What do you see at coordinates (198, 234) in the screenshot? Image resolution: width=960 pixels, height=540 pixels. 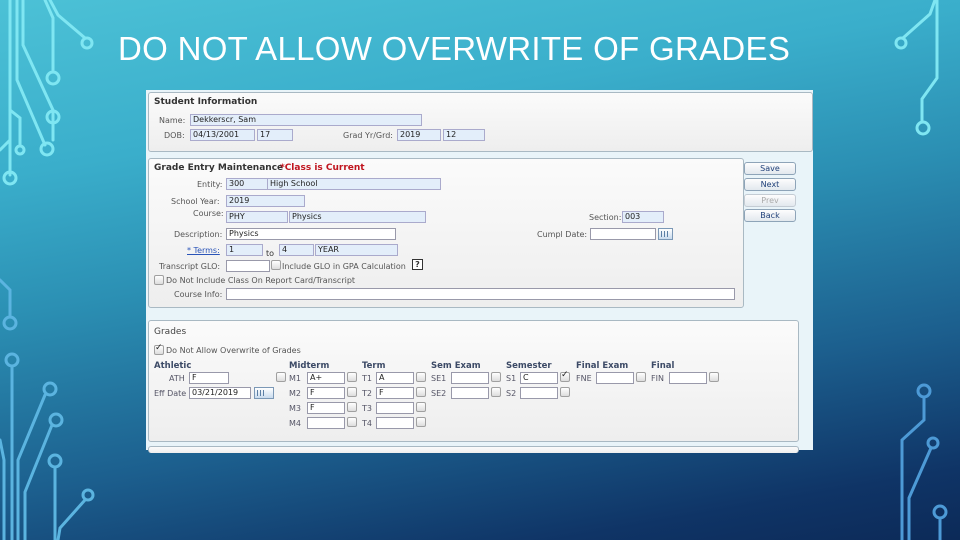 I see `description-label: Description:` at bounding box center [198, 234].